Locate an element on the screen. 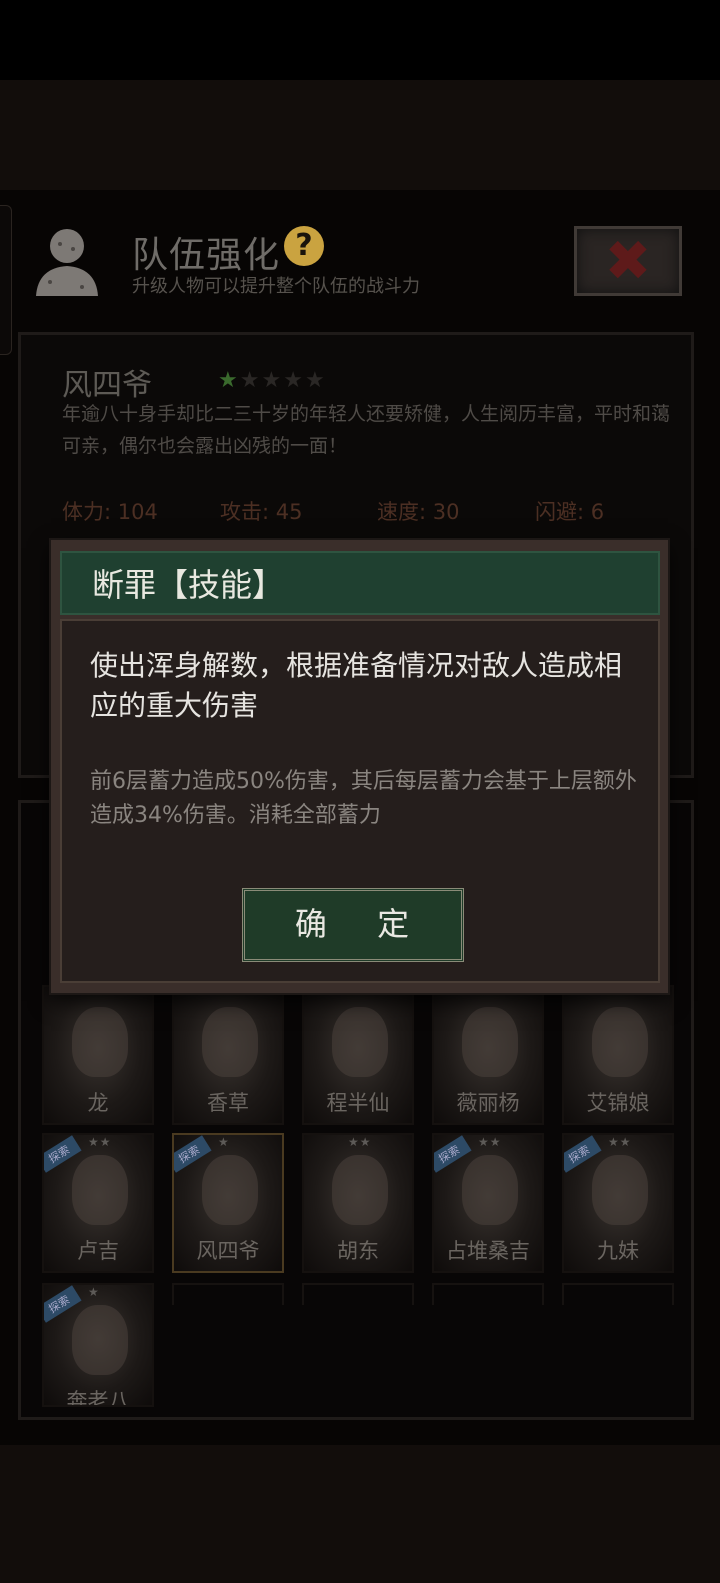  character-card-selected: ★ 探索 风四爷 is located at coordinates (228, 1203).